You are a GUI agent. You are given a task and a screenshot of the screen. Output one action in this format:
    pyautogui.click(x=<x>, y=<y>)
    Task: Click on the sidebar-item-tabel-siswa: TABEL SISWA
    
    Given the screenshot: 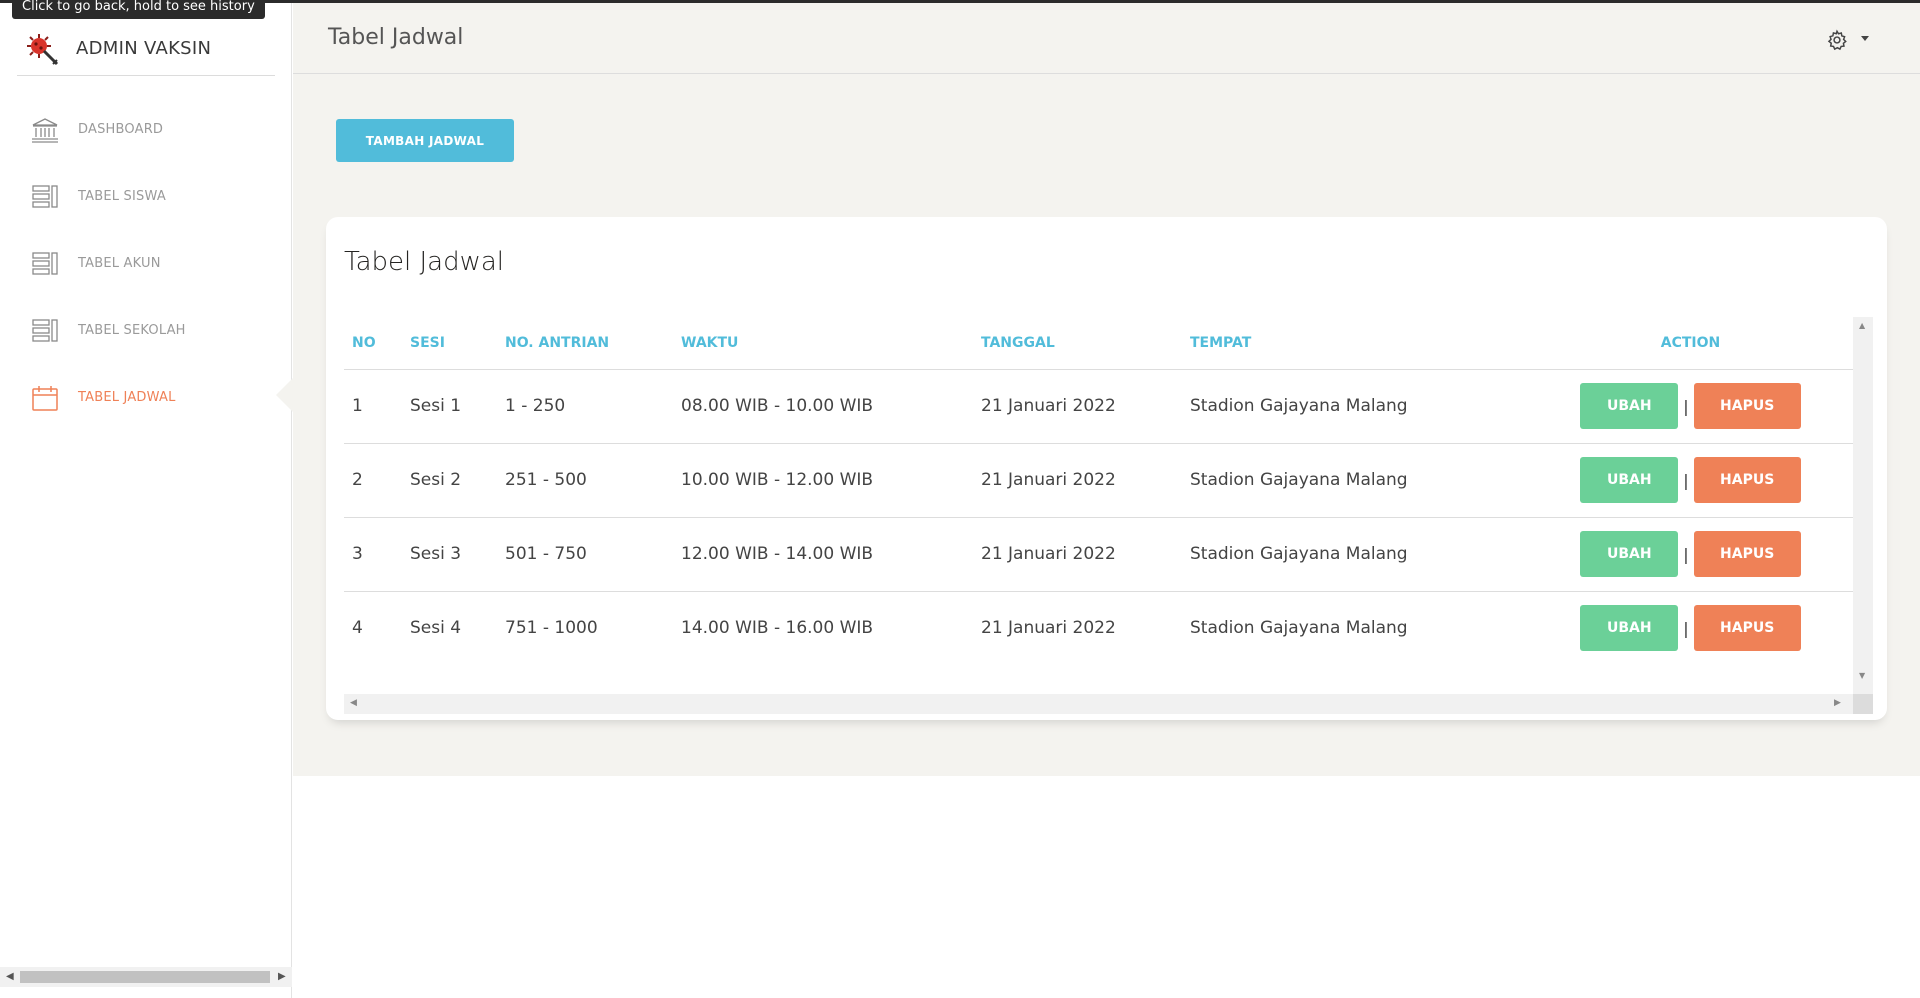 What is the action you would take?
    pyautogui.click(x=146, y=196)
    